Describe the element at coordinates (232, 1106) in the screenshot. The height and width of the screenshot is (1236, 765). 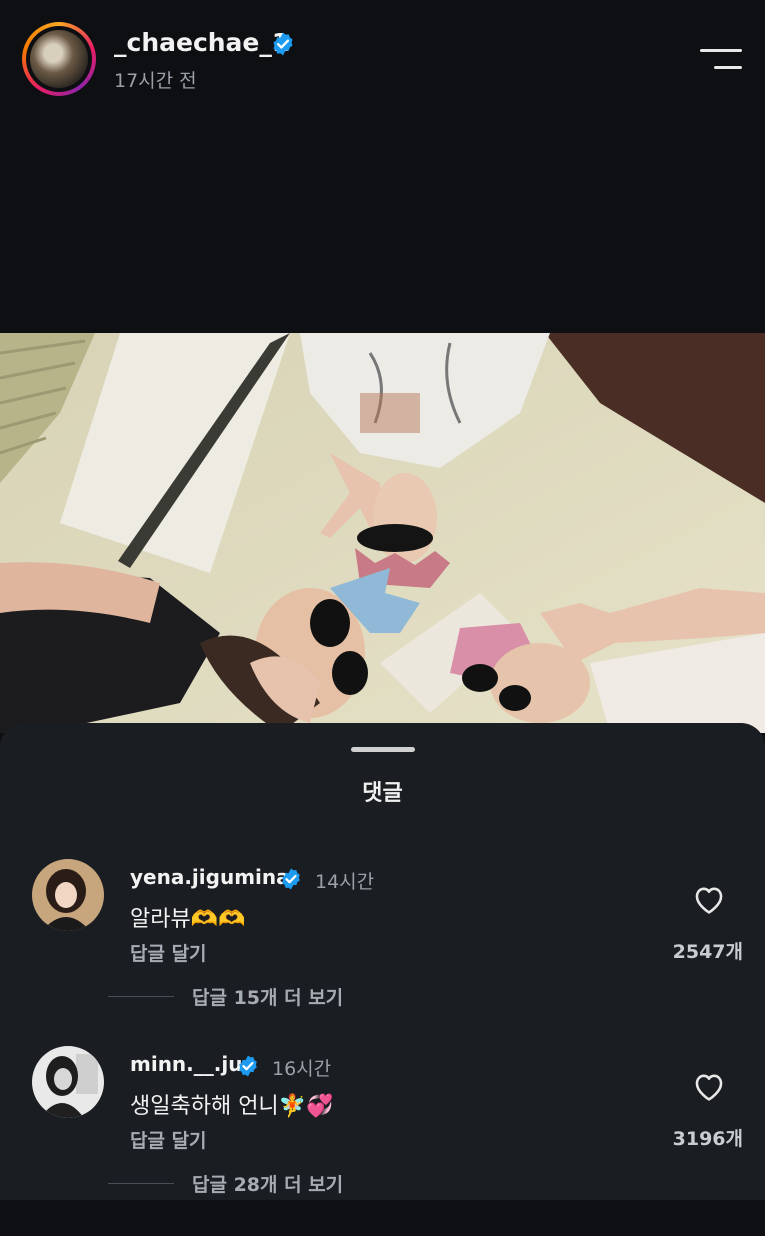
I see `comment-text: 생일축하해 언니🧚💞` at that location.